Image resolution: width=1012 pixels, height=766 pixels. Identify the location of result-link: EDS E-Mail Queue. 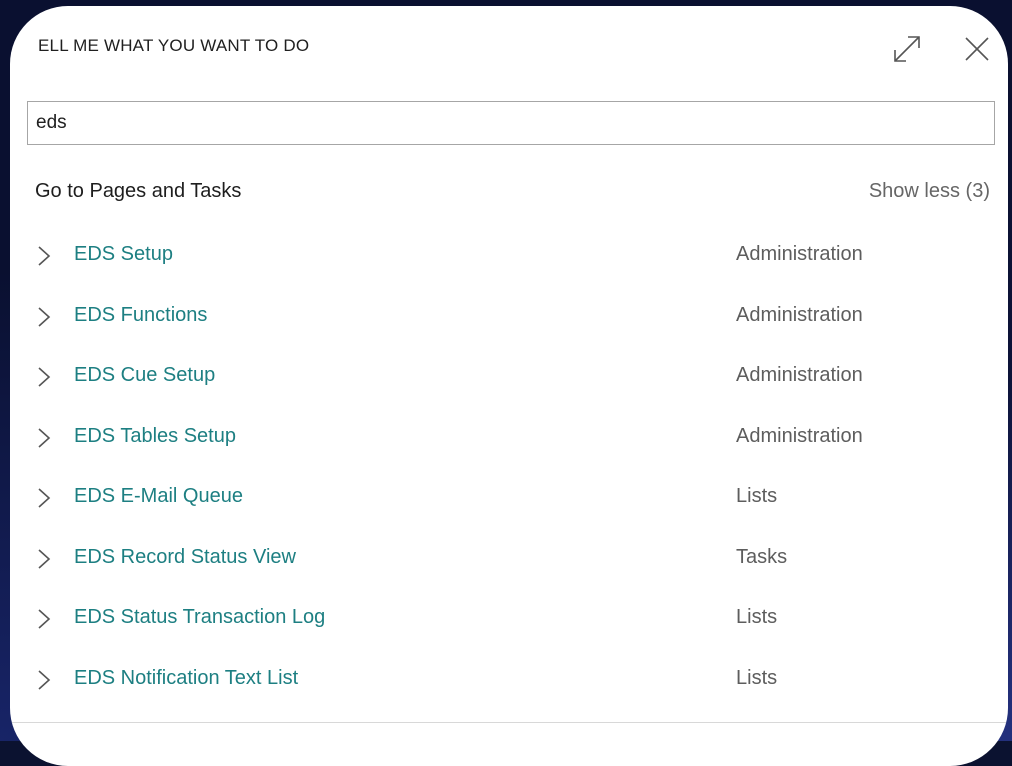
(158, 496).